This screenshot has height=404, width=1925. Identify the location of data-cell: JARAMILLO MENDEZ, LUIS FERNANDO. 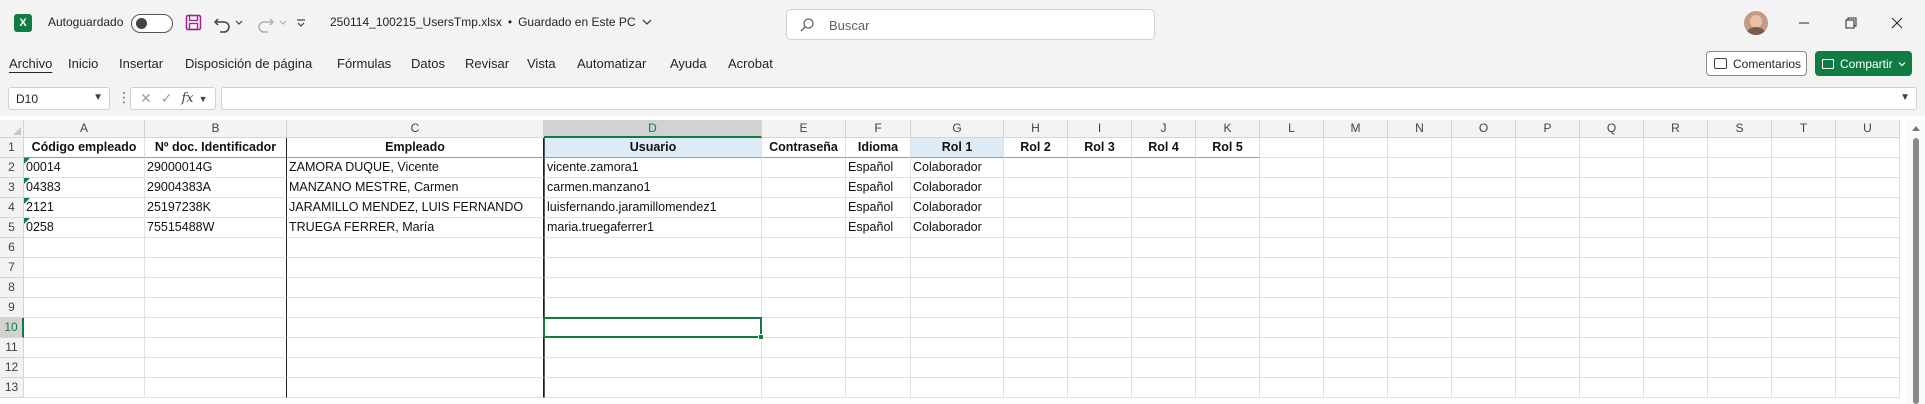
(415, 208).